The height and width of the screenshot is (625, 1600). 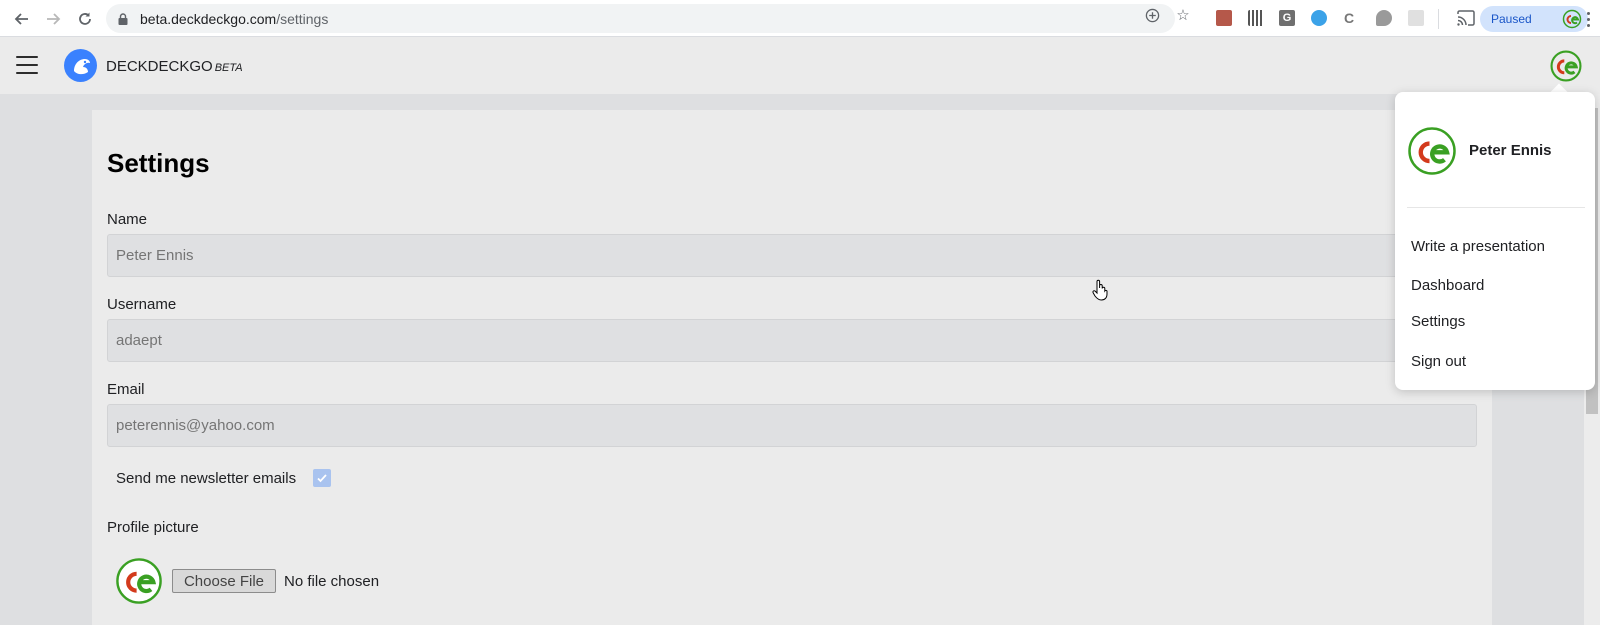 What do you see at coordinates (1224, 18) in the screenshot?
I see `pdf-extension-icon` at bounding box center [1224, 18].